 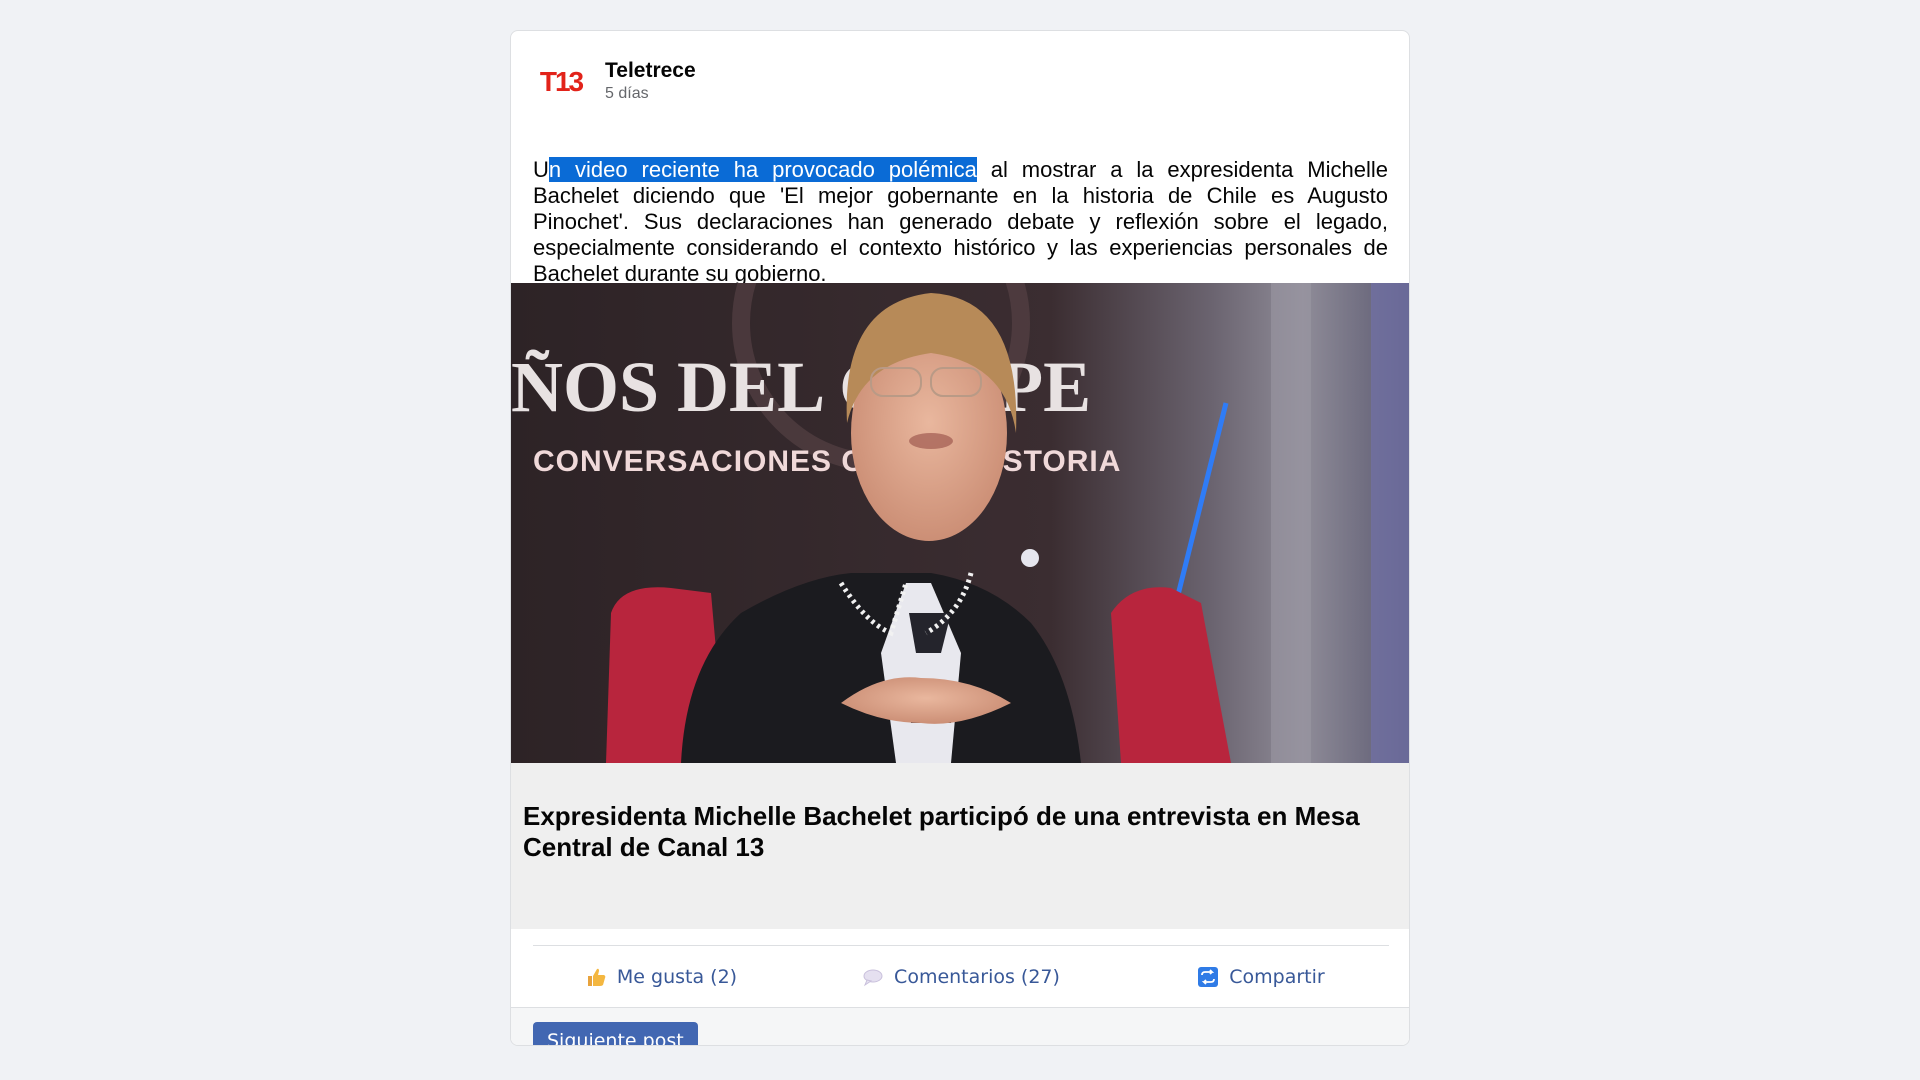 What do you see at coordinates (541, 169) in the screenshot?
I see `post-text-first-letter: U` at bounding box center [541, 169].